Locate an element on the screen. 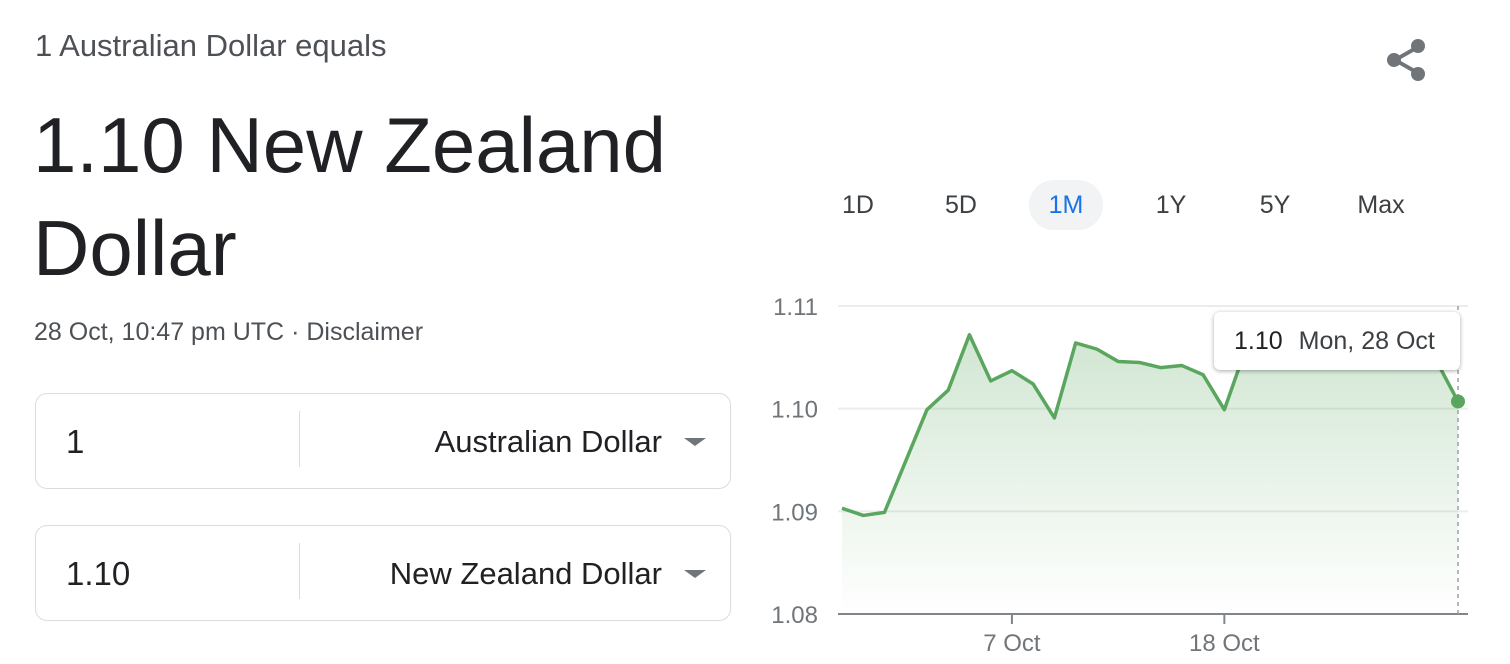 The height and width of the screenshot is (664, 1510). from-amount-input: 1 is located at coordinates (181, 442).